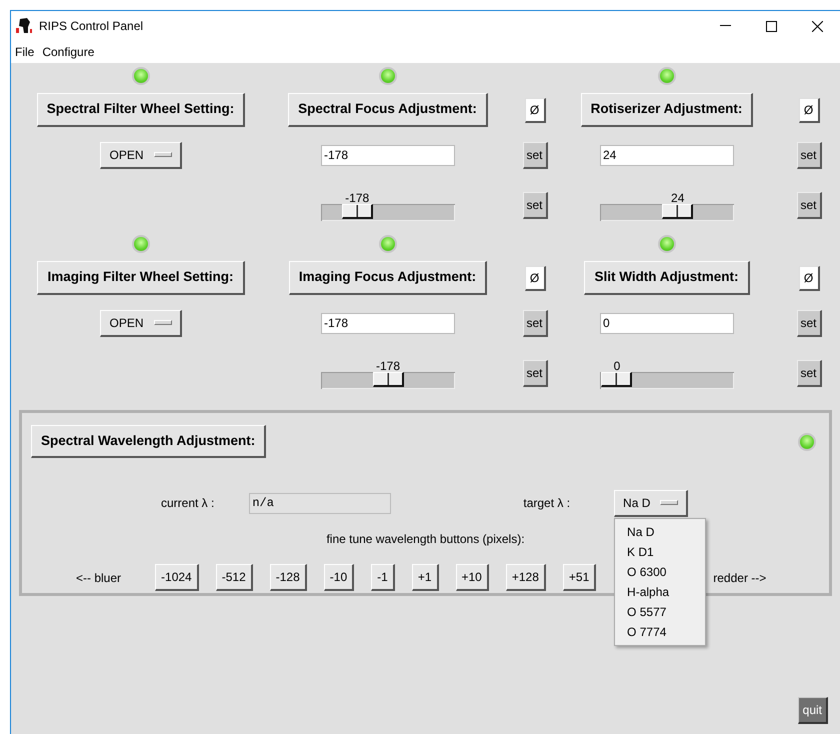  What do you see at coordinates (24, 26) in the screenshot?
I see `app-icon` at bounding box center [24, 26].